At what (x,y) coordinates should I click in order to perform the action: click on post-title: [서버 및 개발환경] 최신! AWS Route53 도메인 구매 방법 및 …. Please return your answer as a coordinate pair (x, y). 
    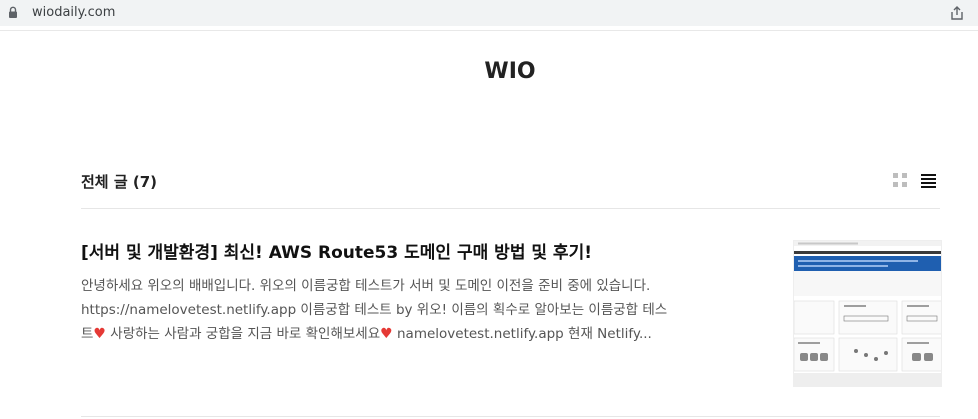
    Looking at the image, I should click on (336, 250).